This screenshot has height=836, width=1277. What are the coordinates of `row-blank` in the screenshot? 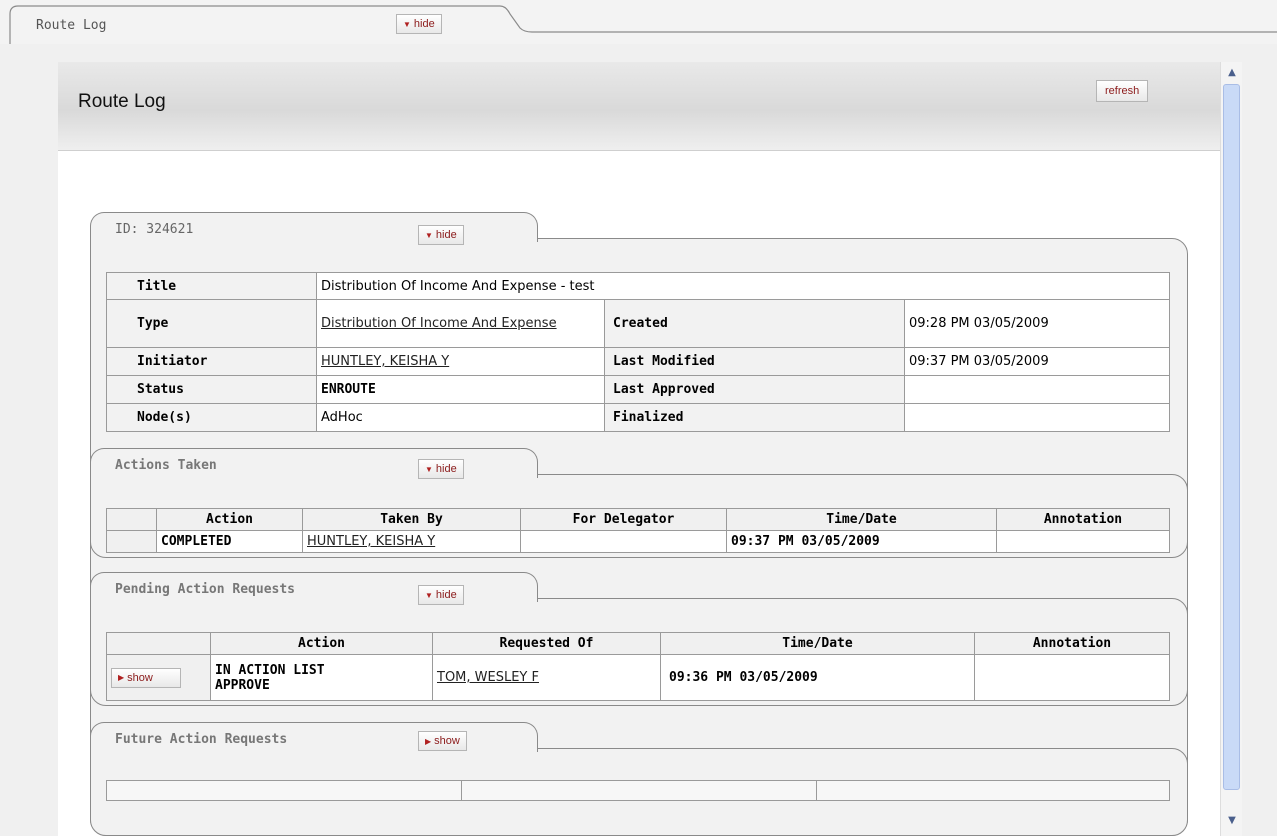 It's located at (131, 541).